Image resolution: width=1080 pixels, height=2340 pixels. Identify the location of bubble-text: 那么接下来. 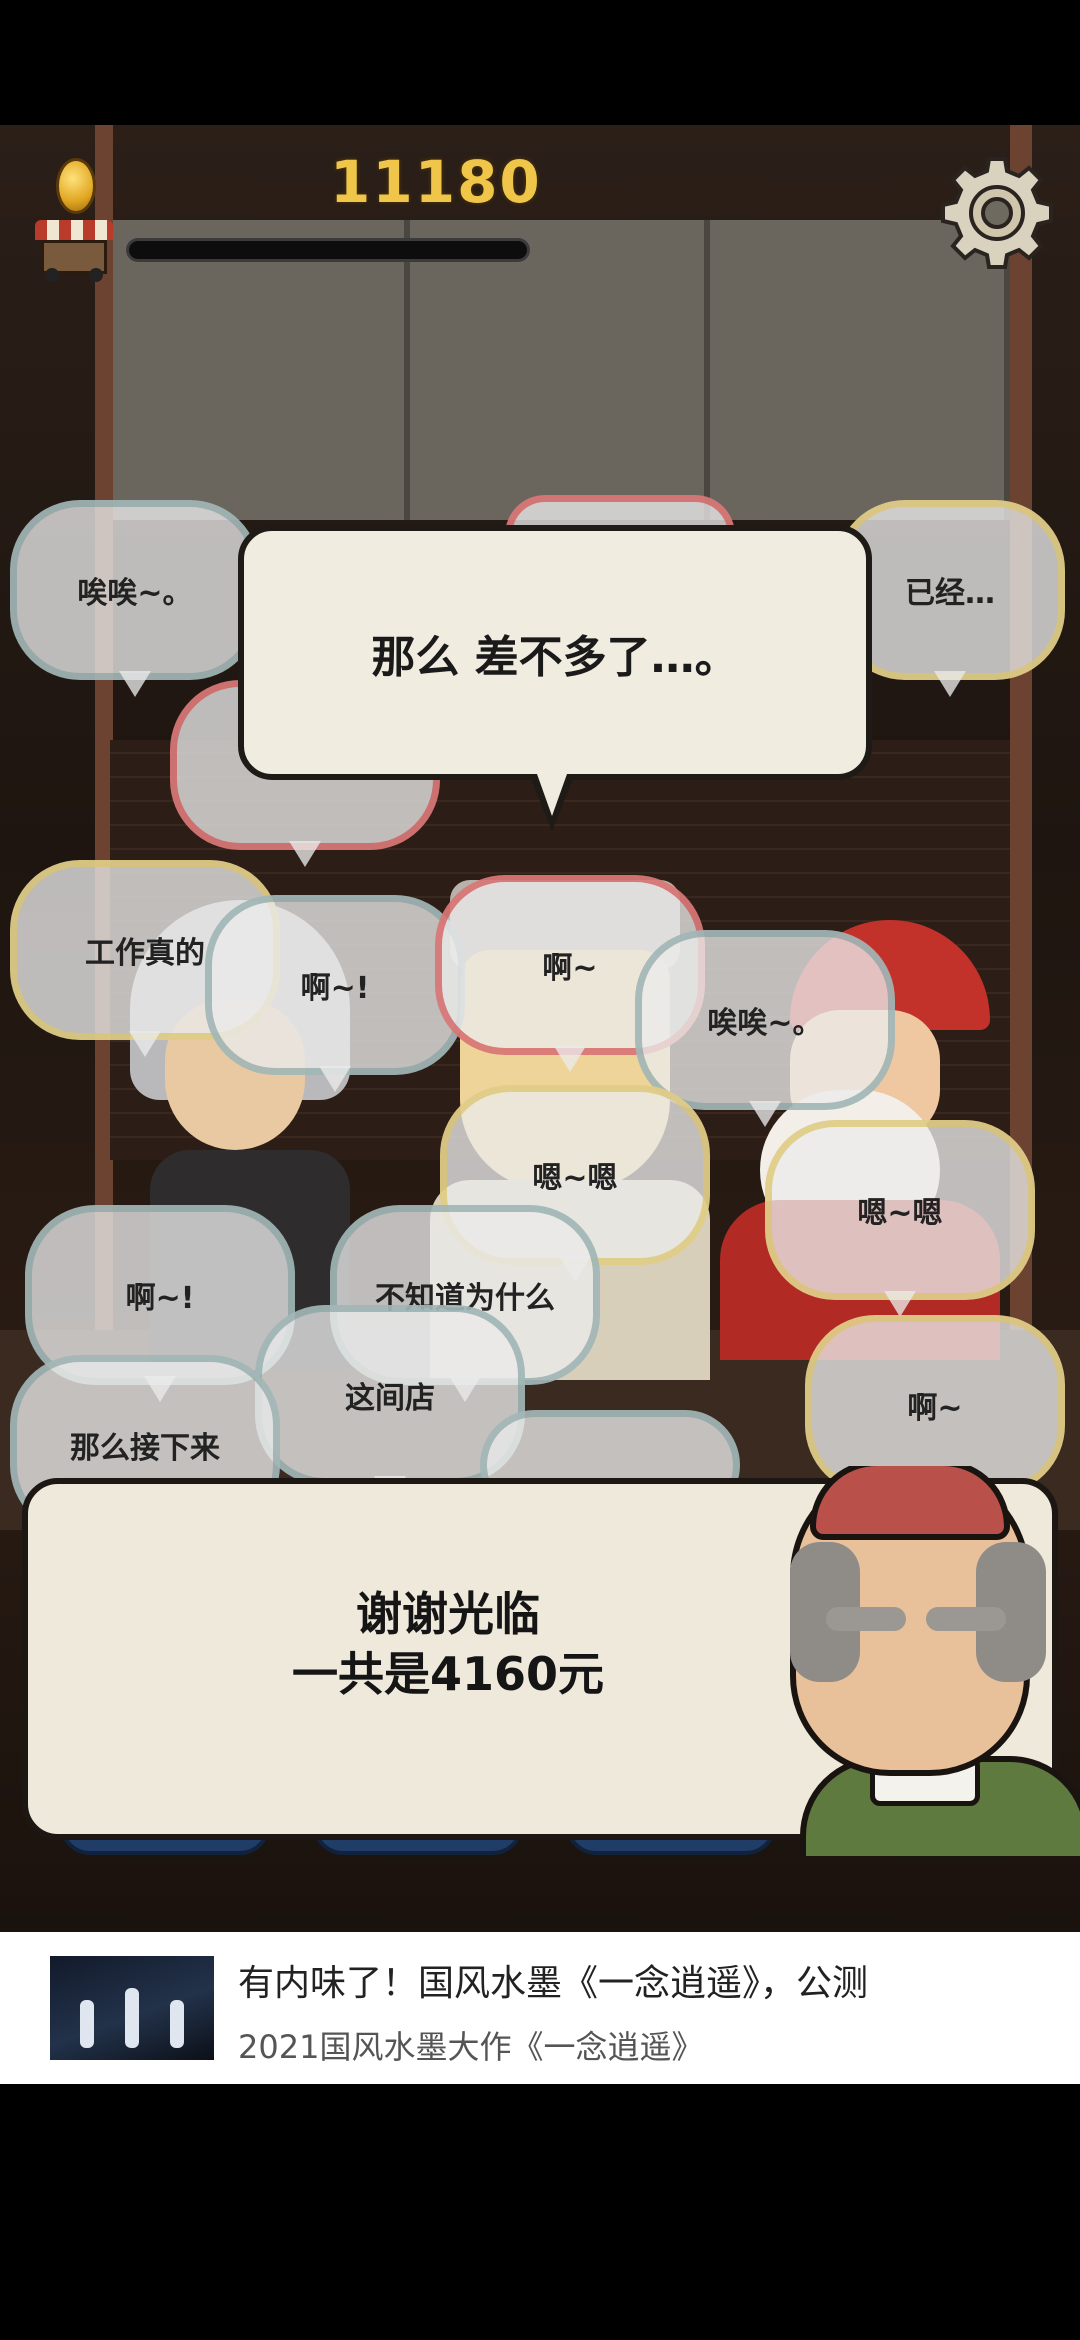
(145, 1448).